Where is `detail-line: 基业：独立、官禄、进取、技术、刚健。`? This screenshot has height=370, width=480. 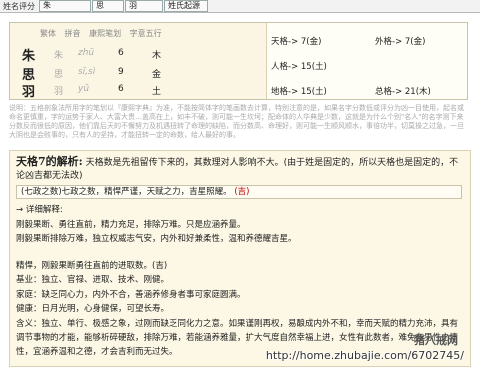 detail-line: 基业：独立、官禄、进取、技术、刚健。 is located at coordinates (93, 280).